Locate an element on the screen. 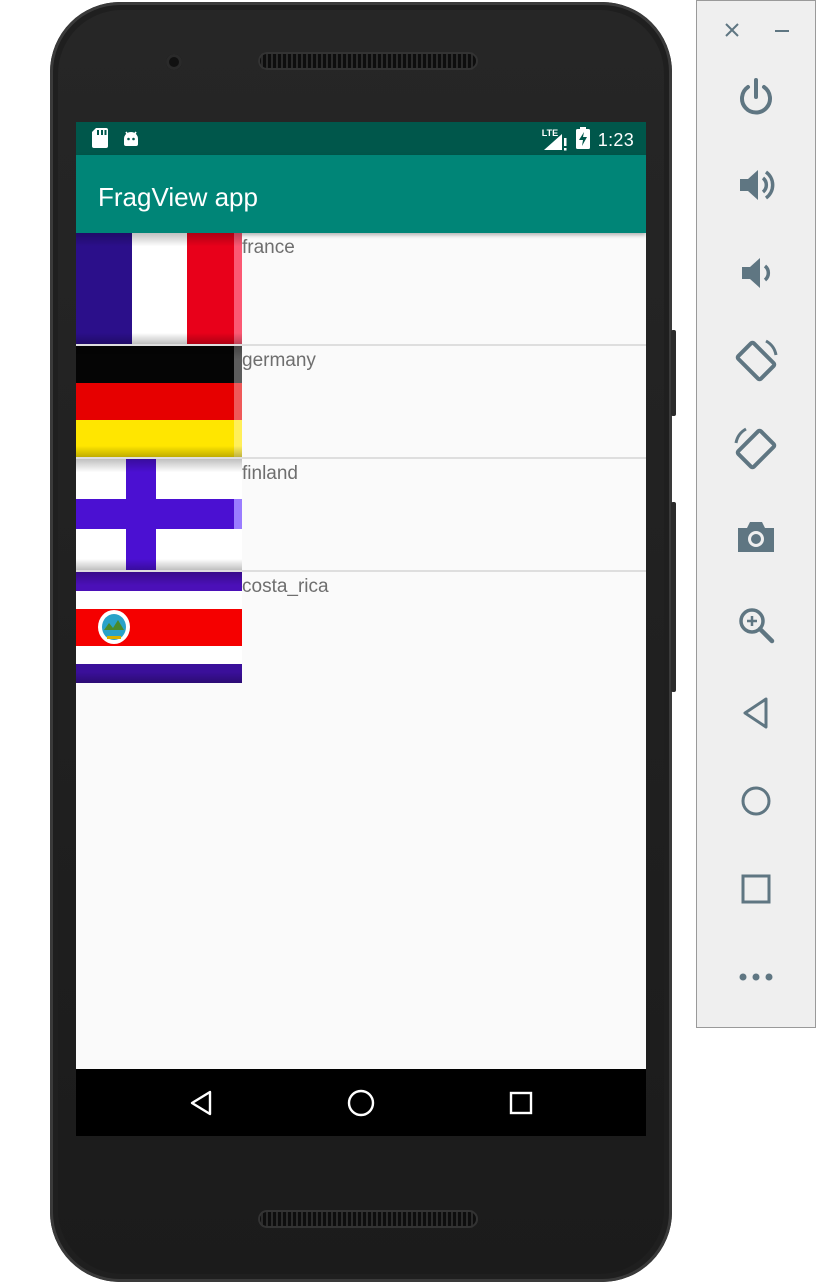  volume-up-icon is located at coordinates (756, 185).